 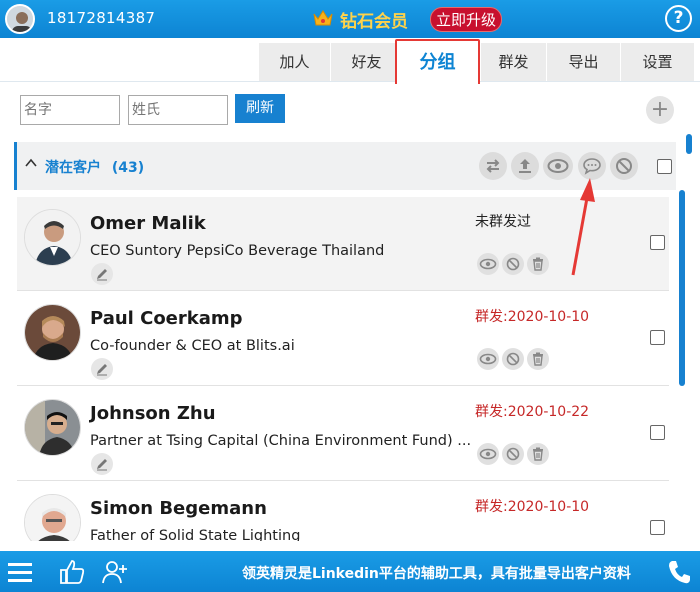 I want to click on user-phone: 18172814387, so click(x=101, y=18).